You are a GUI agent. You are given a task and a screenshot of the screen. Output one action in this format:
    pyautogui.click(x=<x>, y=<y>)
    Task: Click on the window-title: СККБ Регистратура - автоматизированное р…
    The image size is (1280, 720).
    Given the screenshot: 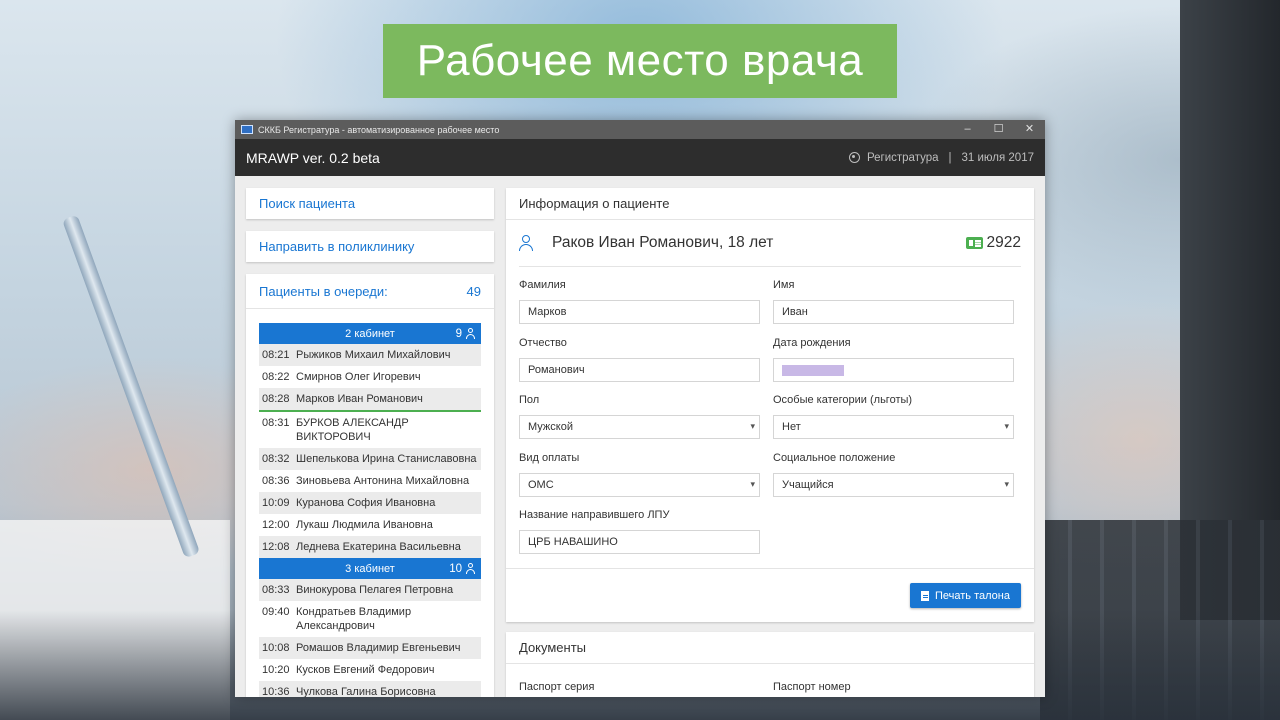 What is the action you would take?
    pyautogui.click(x=379, y=129)
    